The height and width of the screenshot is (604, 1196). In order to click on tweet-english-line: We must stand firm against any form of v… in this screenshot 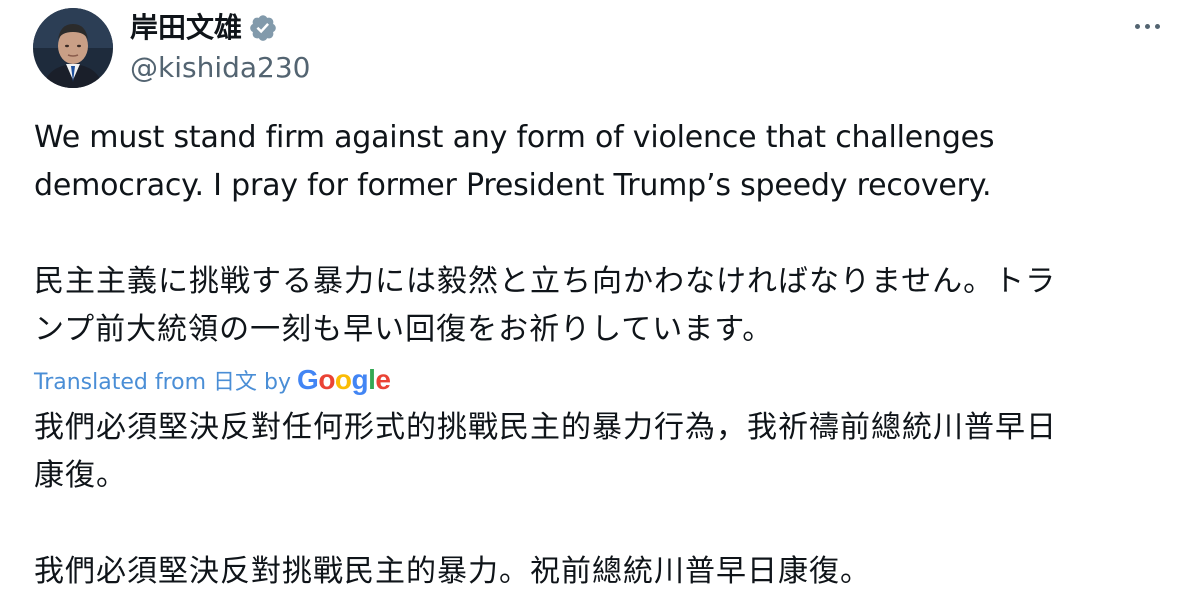, I will do `click(514, 137)`.